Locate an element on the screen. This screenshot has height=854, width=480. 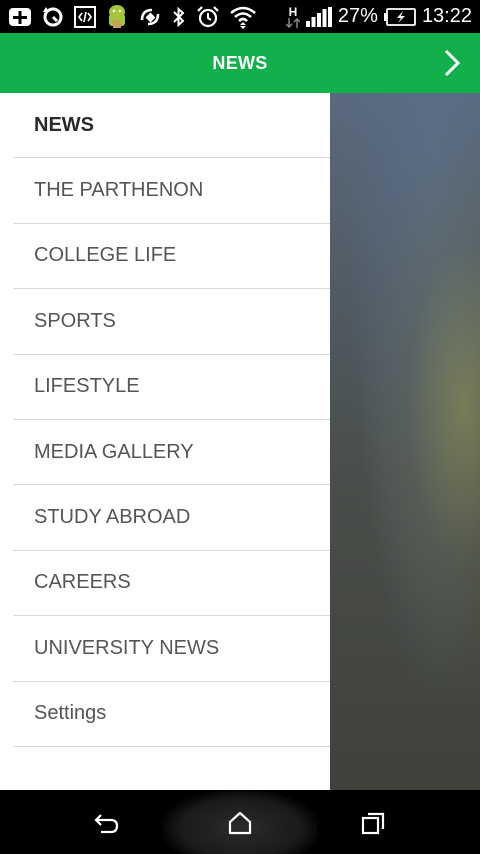
status-right: H 27% 13:22 is located at coordinates (378, 16).